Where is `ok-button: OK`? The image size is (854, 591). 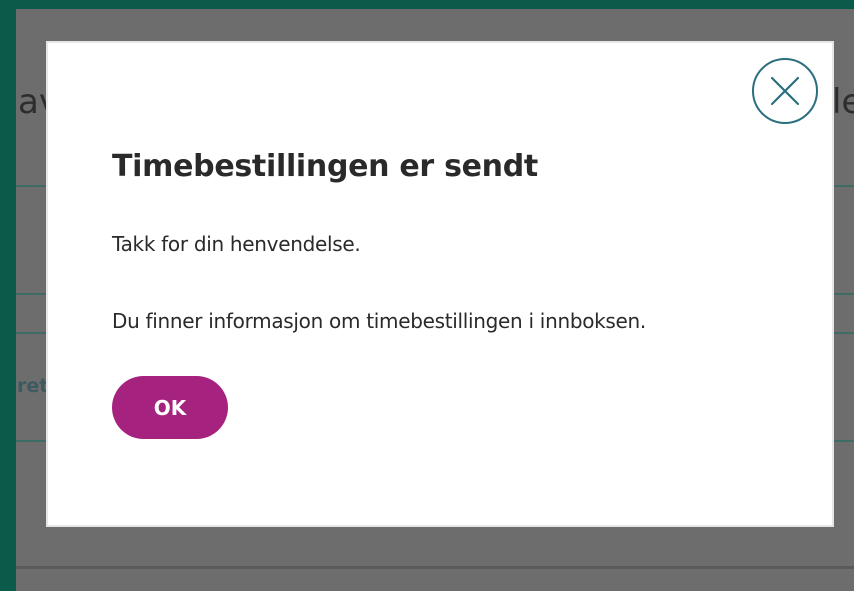 ok-button: OK is located at coordinates (170, 407).